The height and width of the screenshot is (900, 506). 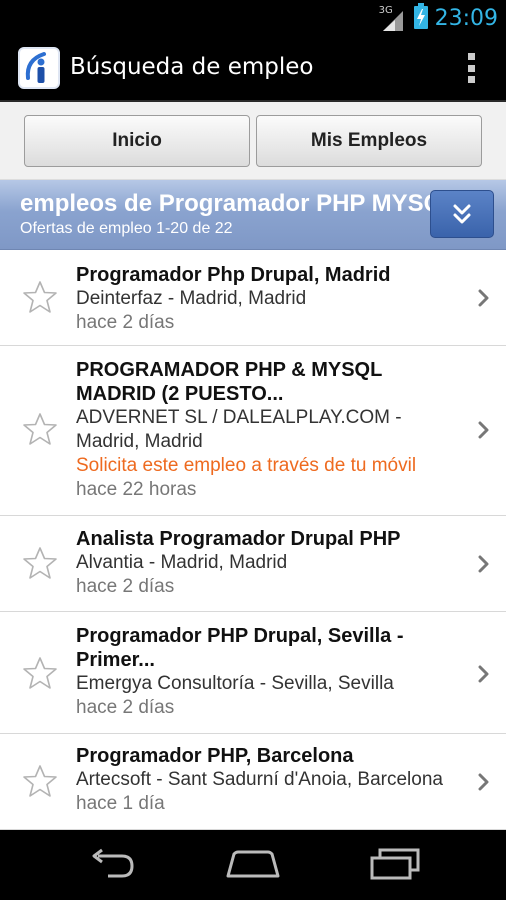 I want to click on job-title-line1: Programador PHP Drupal, Sevilla -, so click(x=240, y=636).